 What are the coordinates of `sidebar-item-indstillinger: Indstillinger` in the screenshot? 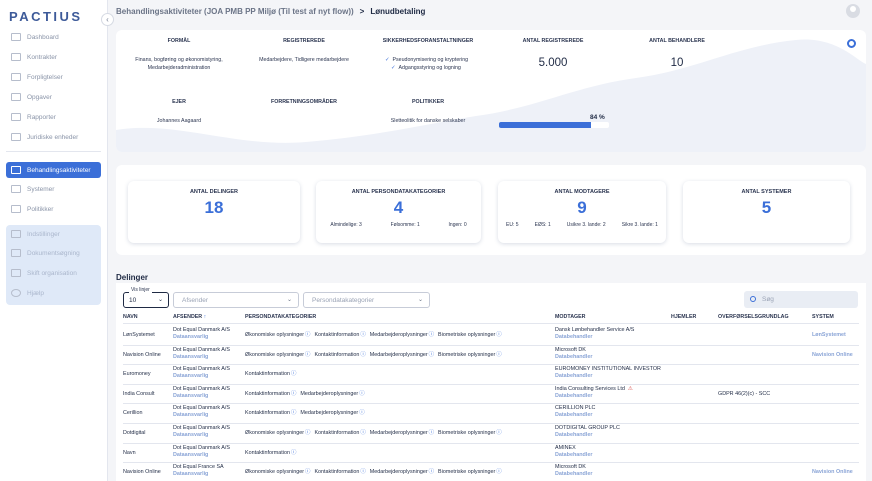 It's located at (53, 234).